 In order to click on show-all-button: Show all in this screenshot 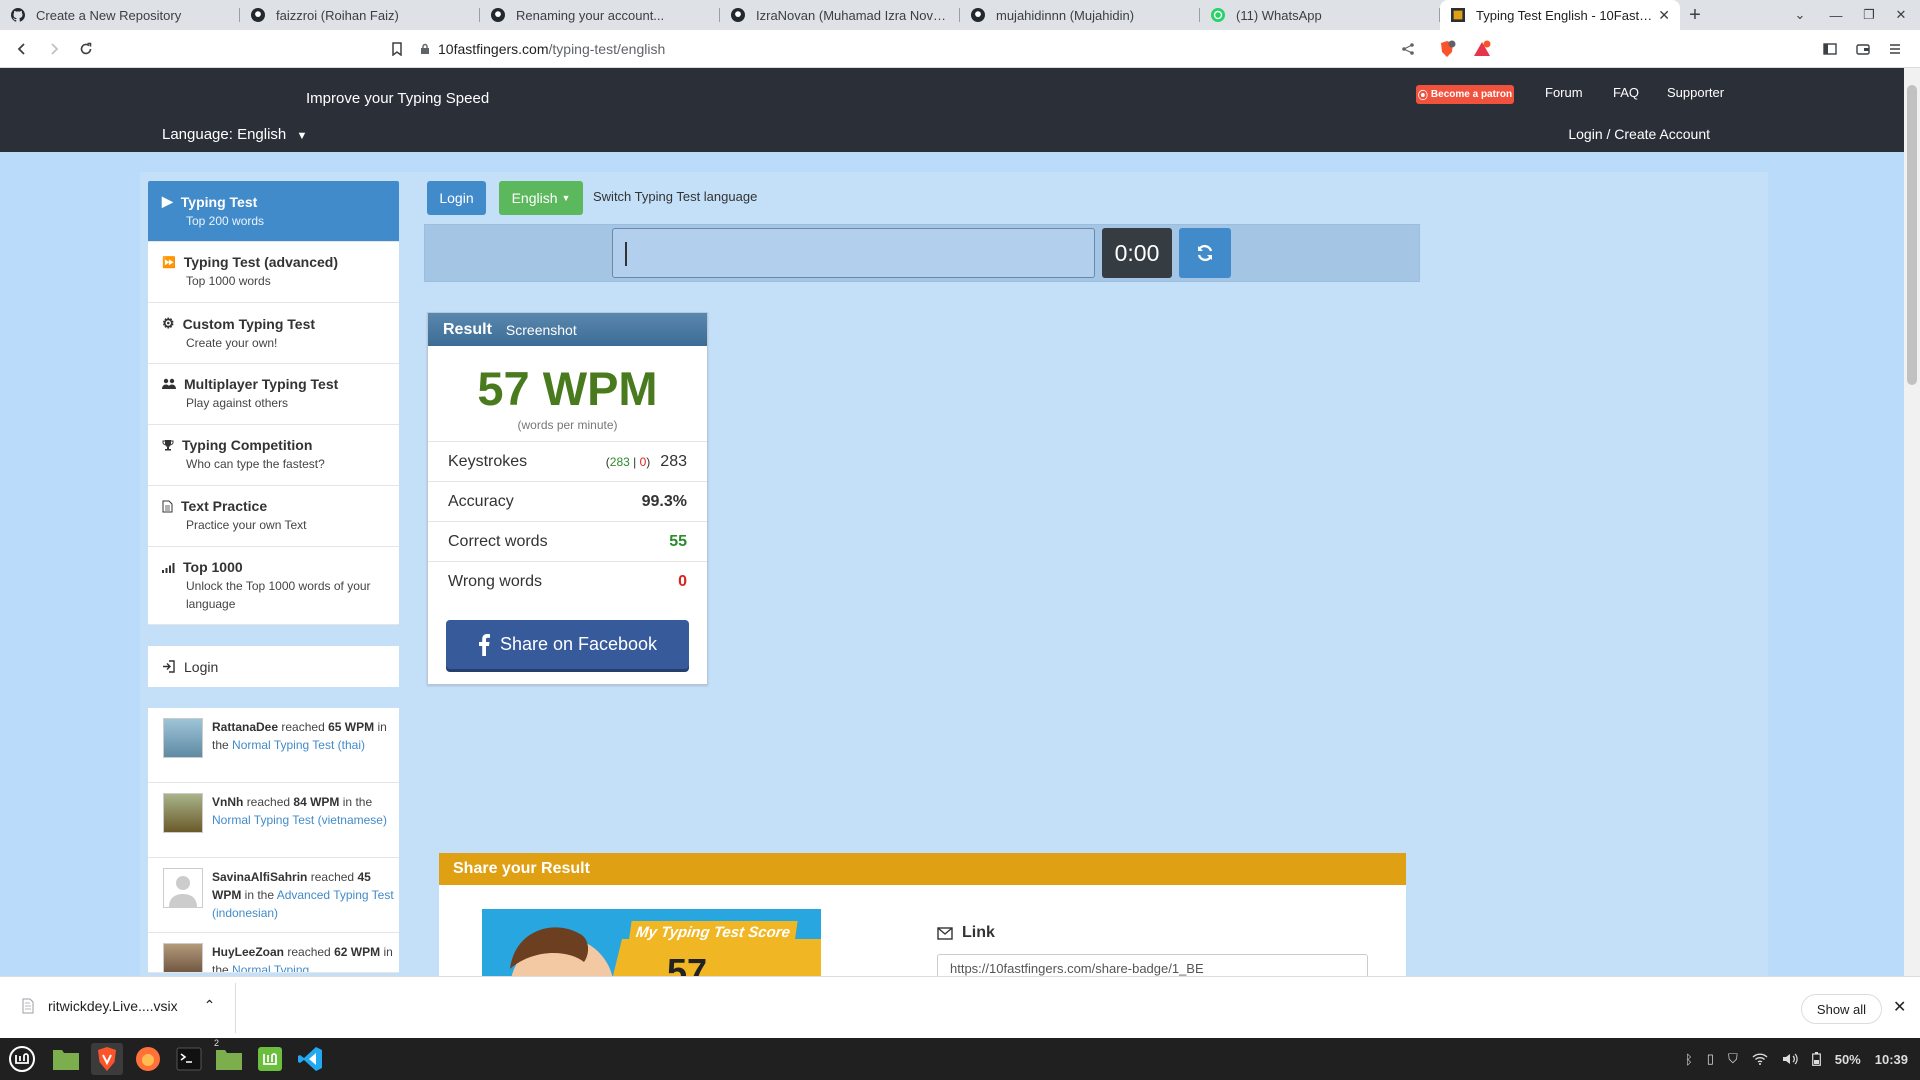, I will do `click(1841, 1009)`.